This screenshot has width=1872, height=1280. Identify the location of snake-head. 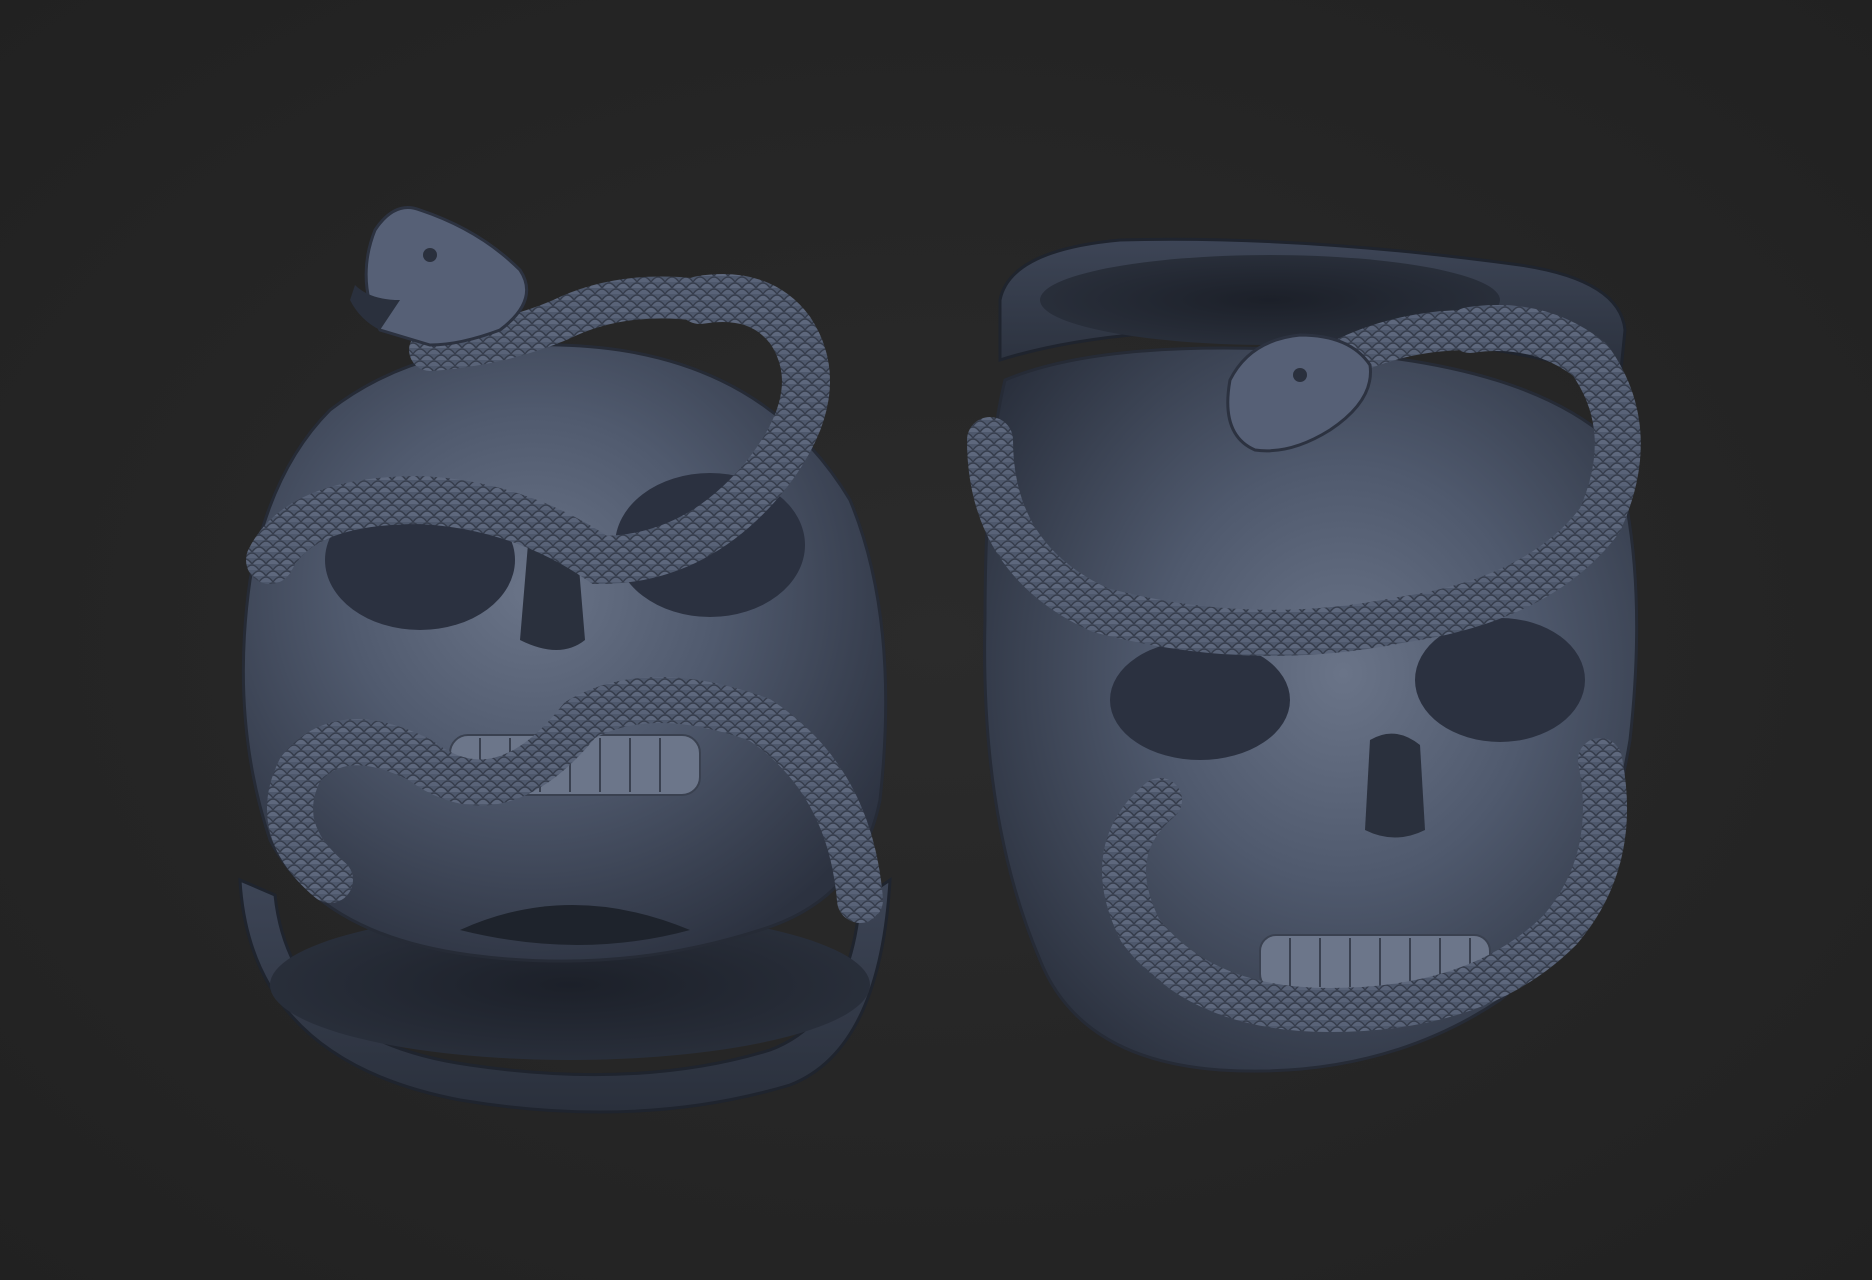
(446, 276).